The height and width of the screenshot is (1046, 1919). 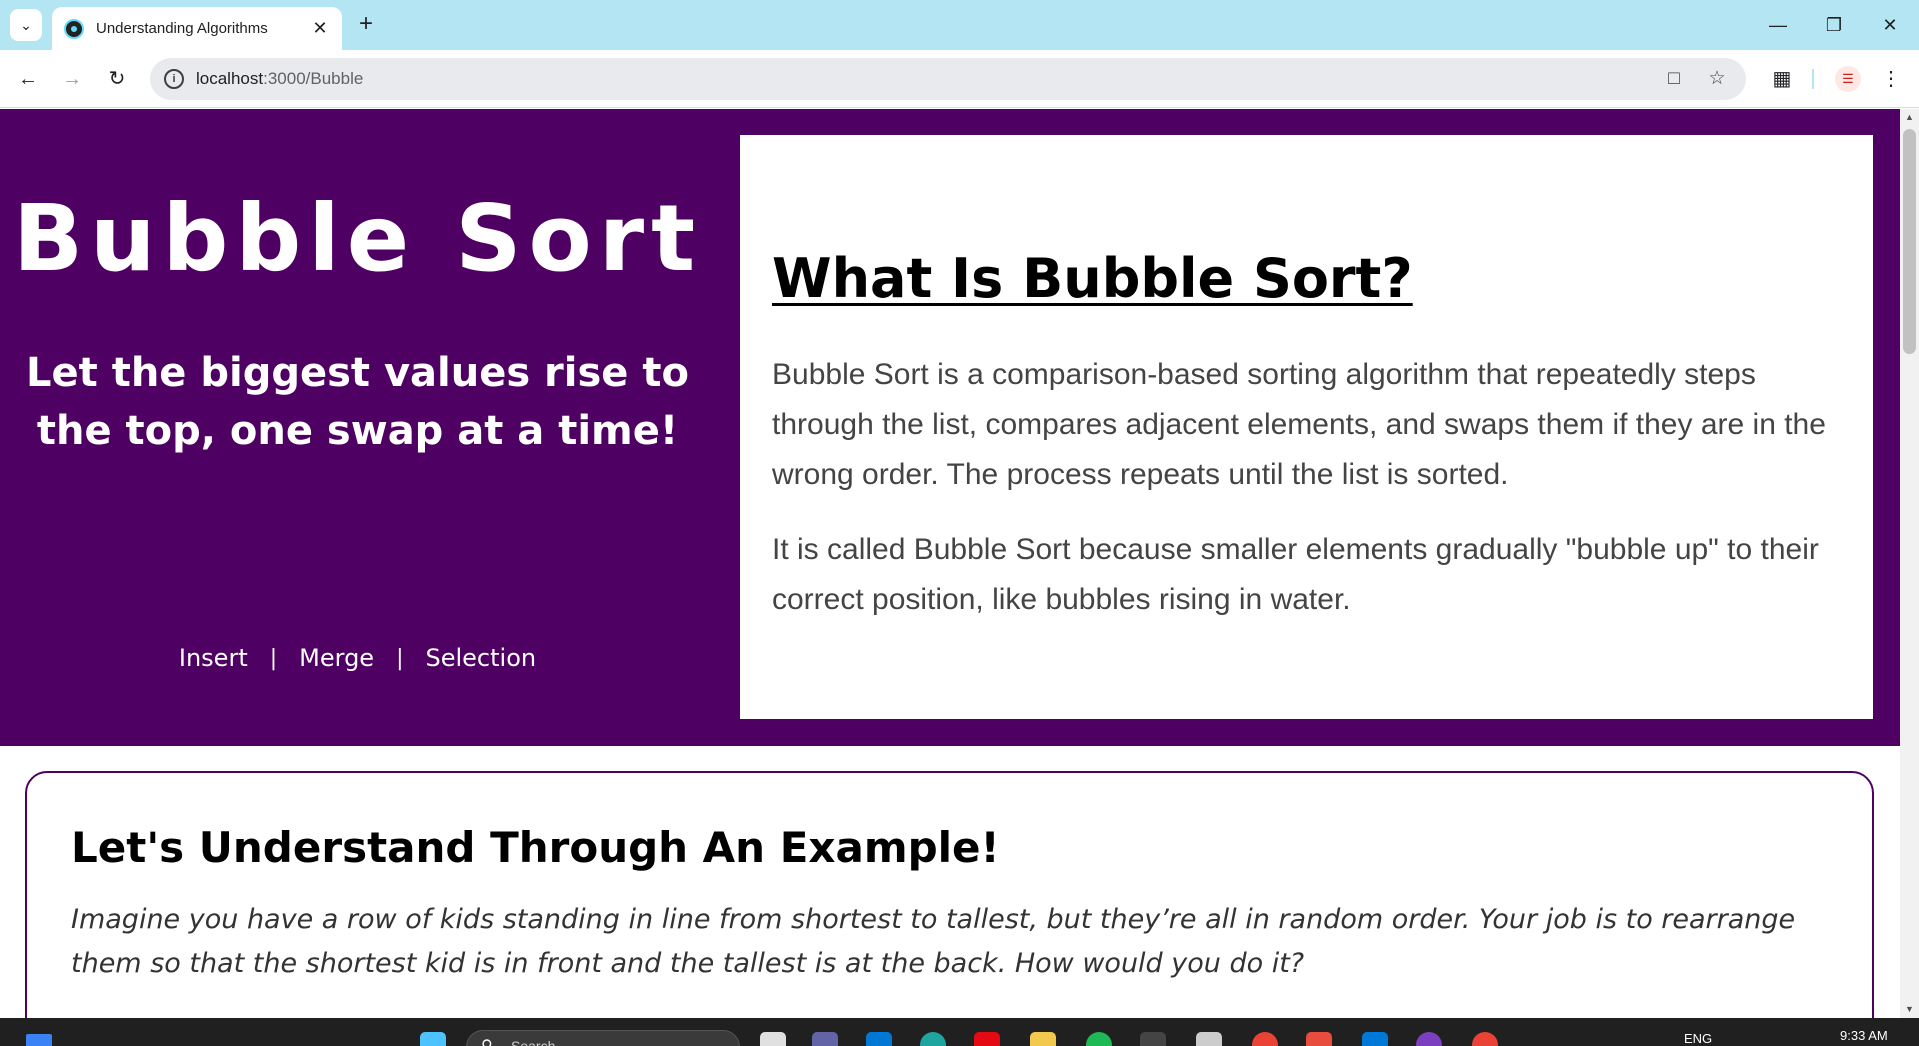 What do you see at coordinates (1485, 1039) in the screenshot?
I see `chrome-active-icon` at bounding box center [1485, 1039].